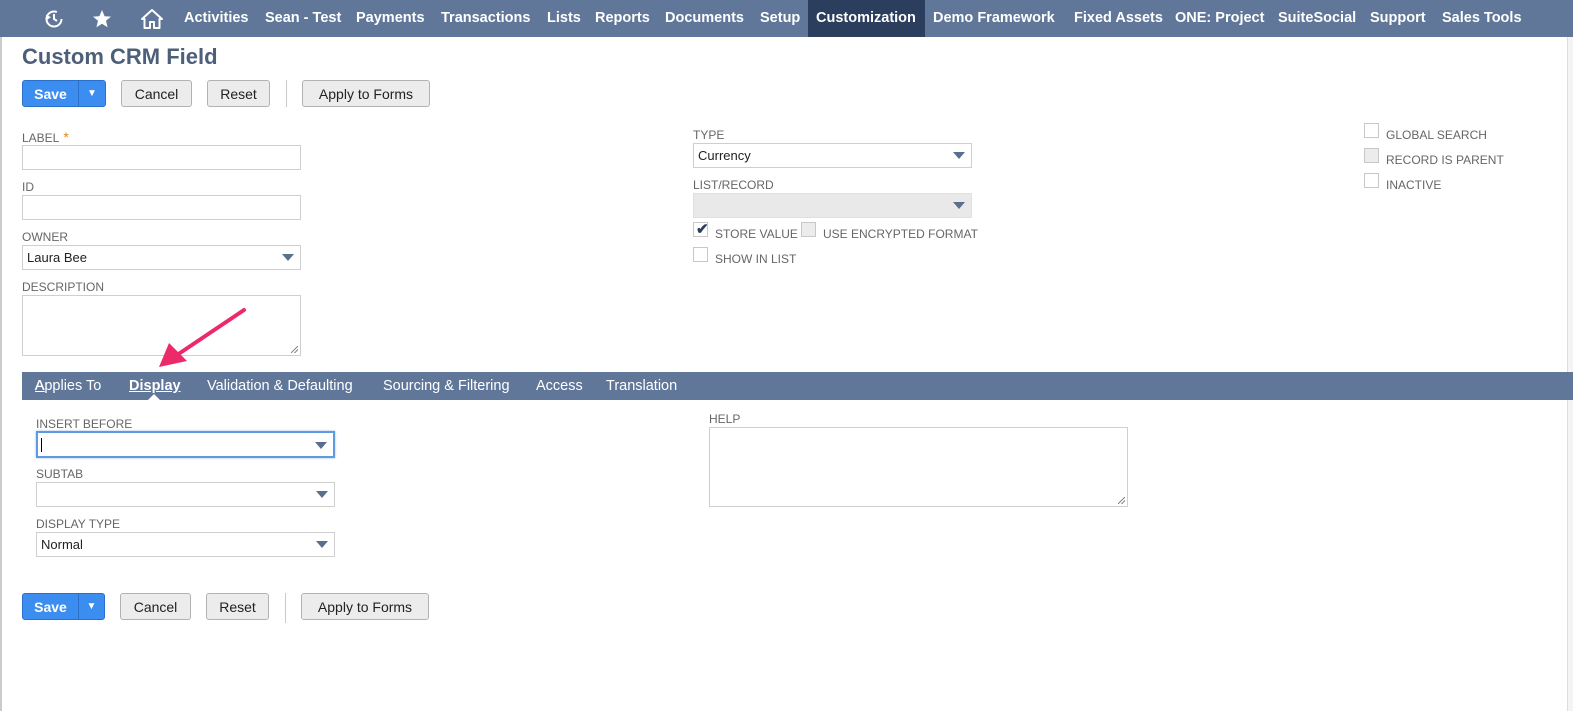 This screenshot has height=711, width=1573. What do you see at coordinates (485, 18) in the screenshot?
I see `nav-transactions: Transactions` at bounding box center [485, 18].